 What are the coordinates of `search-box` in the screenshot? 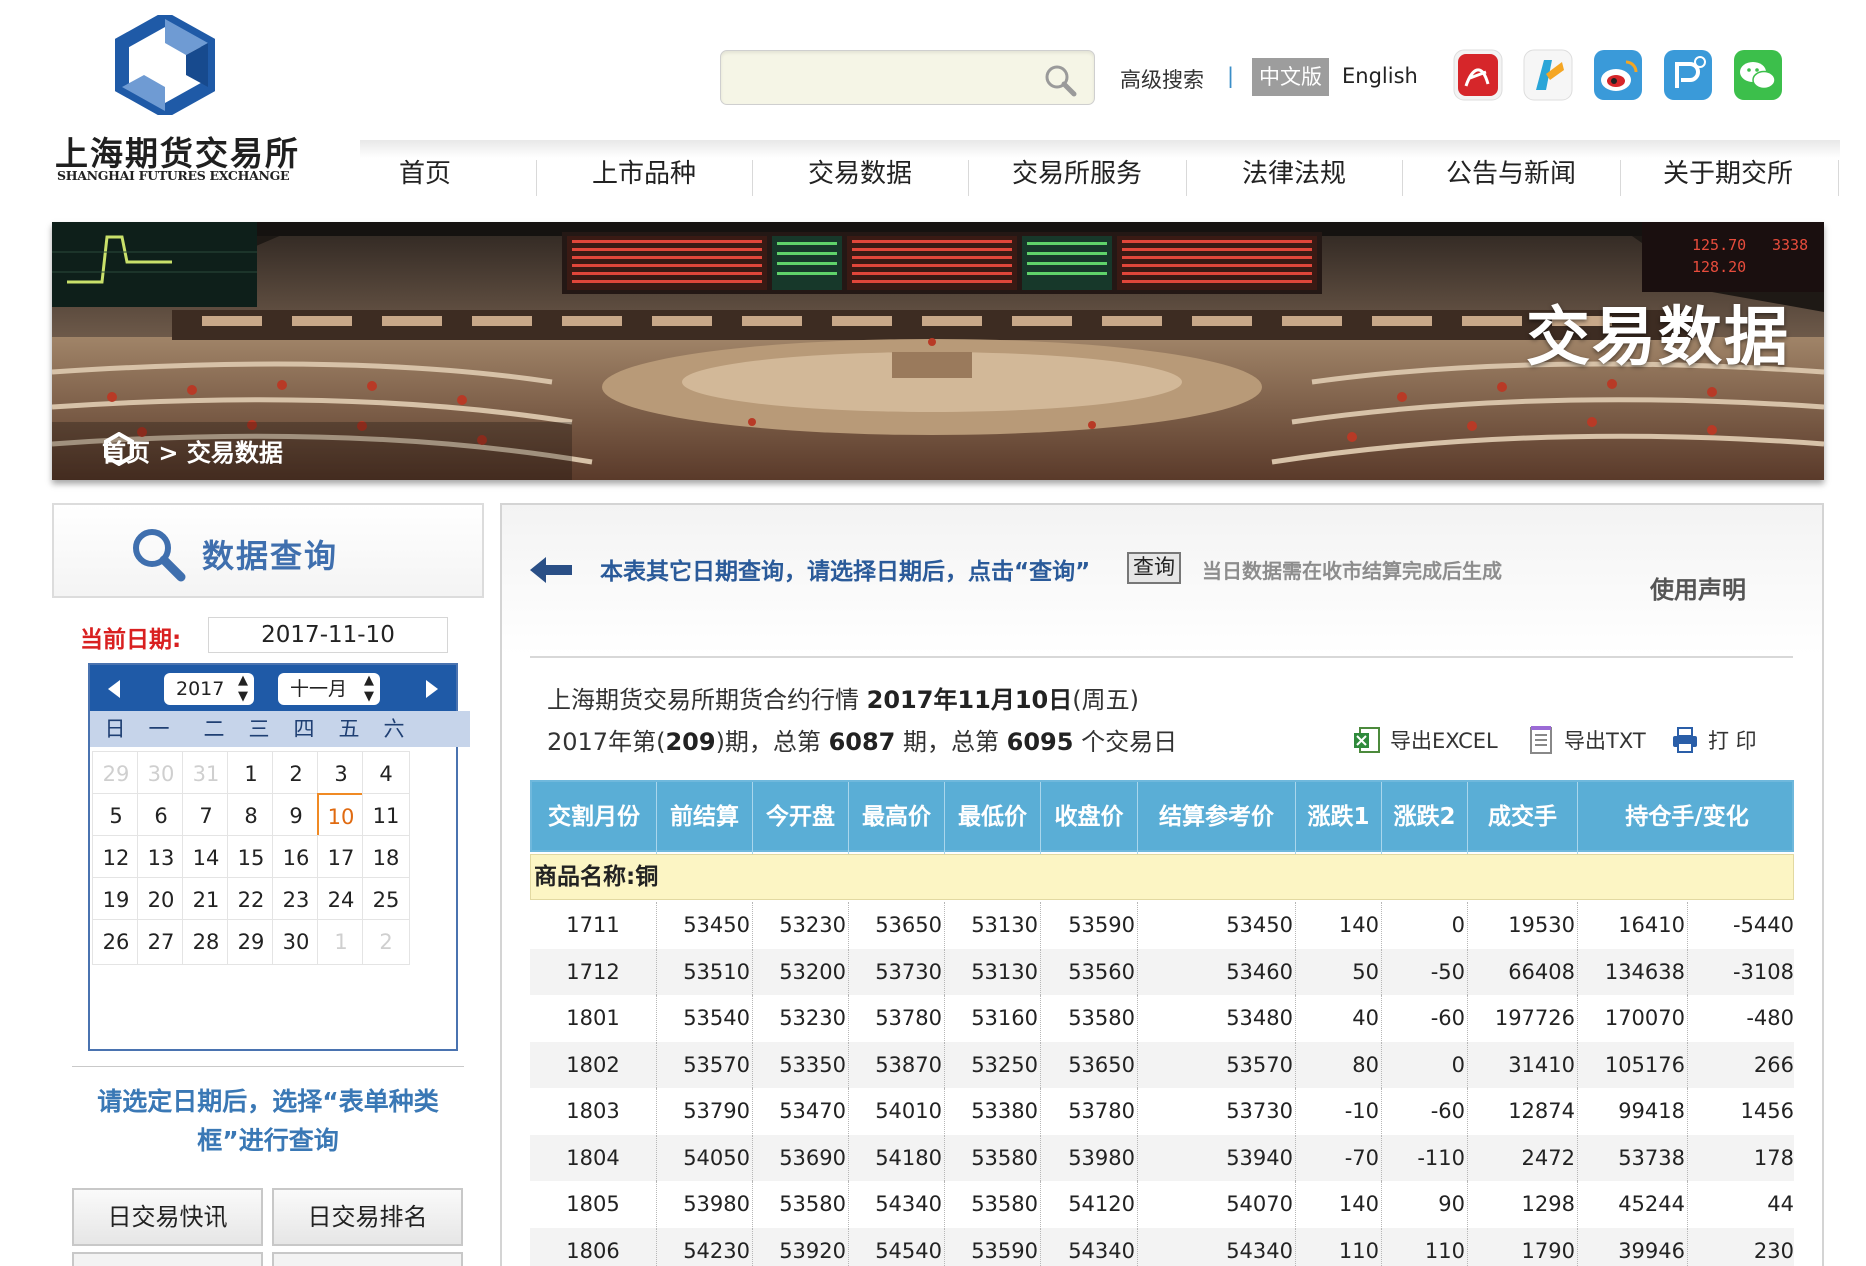 It's located at (907, 77).